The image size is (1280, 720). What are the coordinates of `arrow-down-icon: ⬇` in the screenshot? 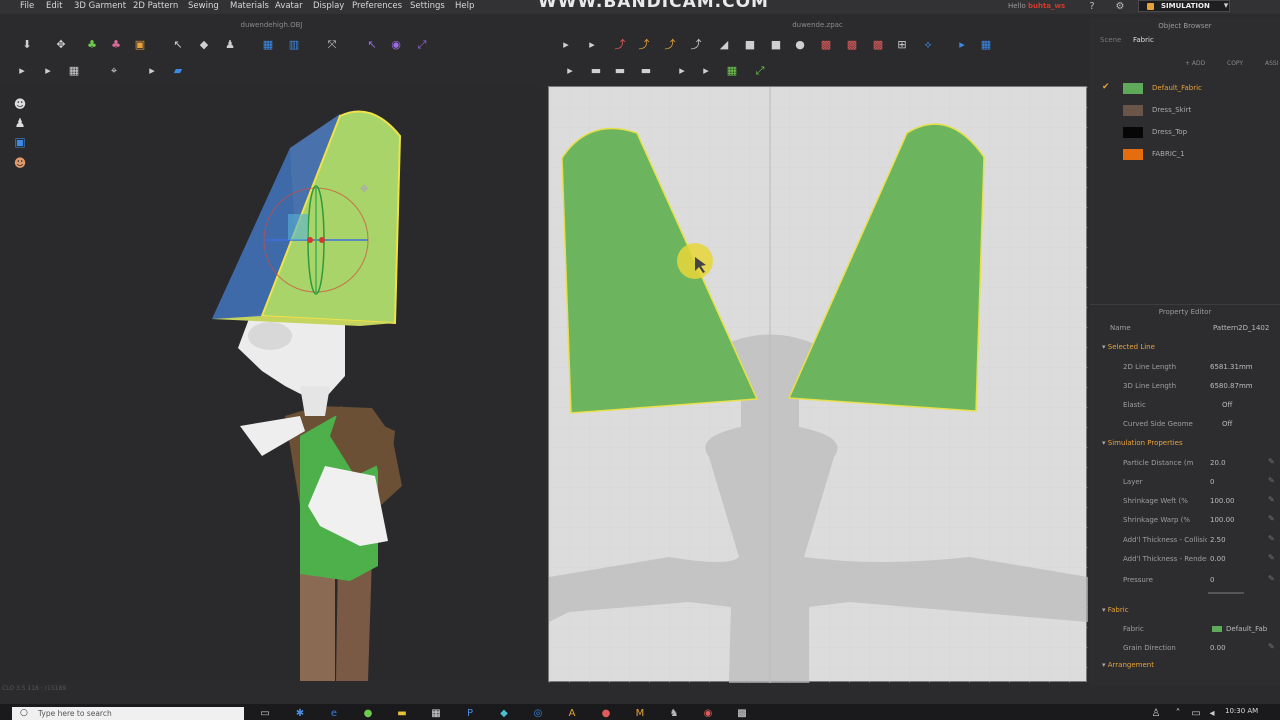 It's located at (27, 45).